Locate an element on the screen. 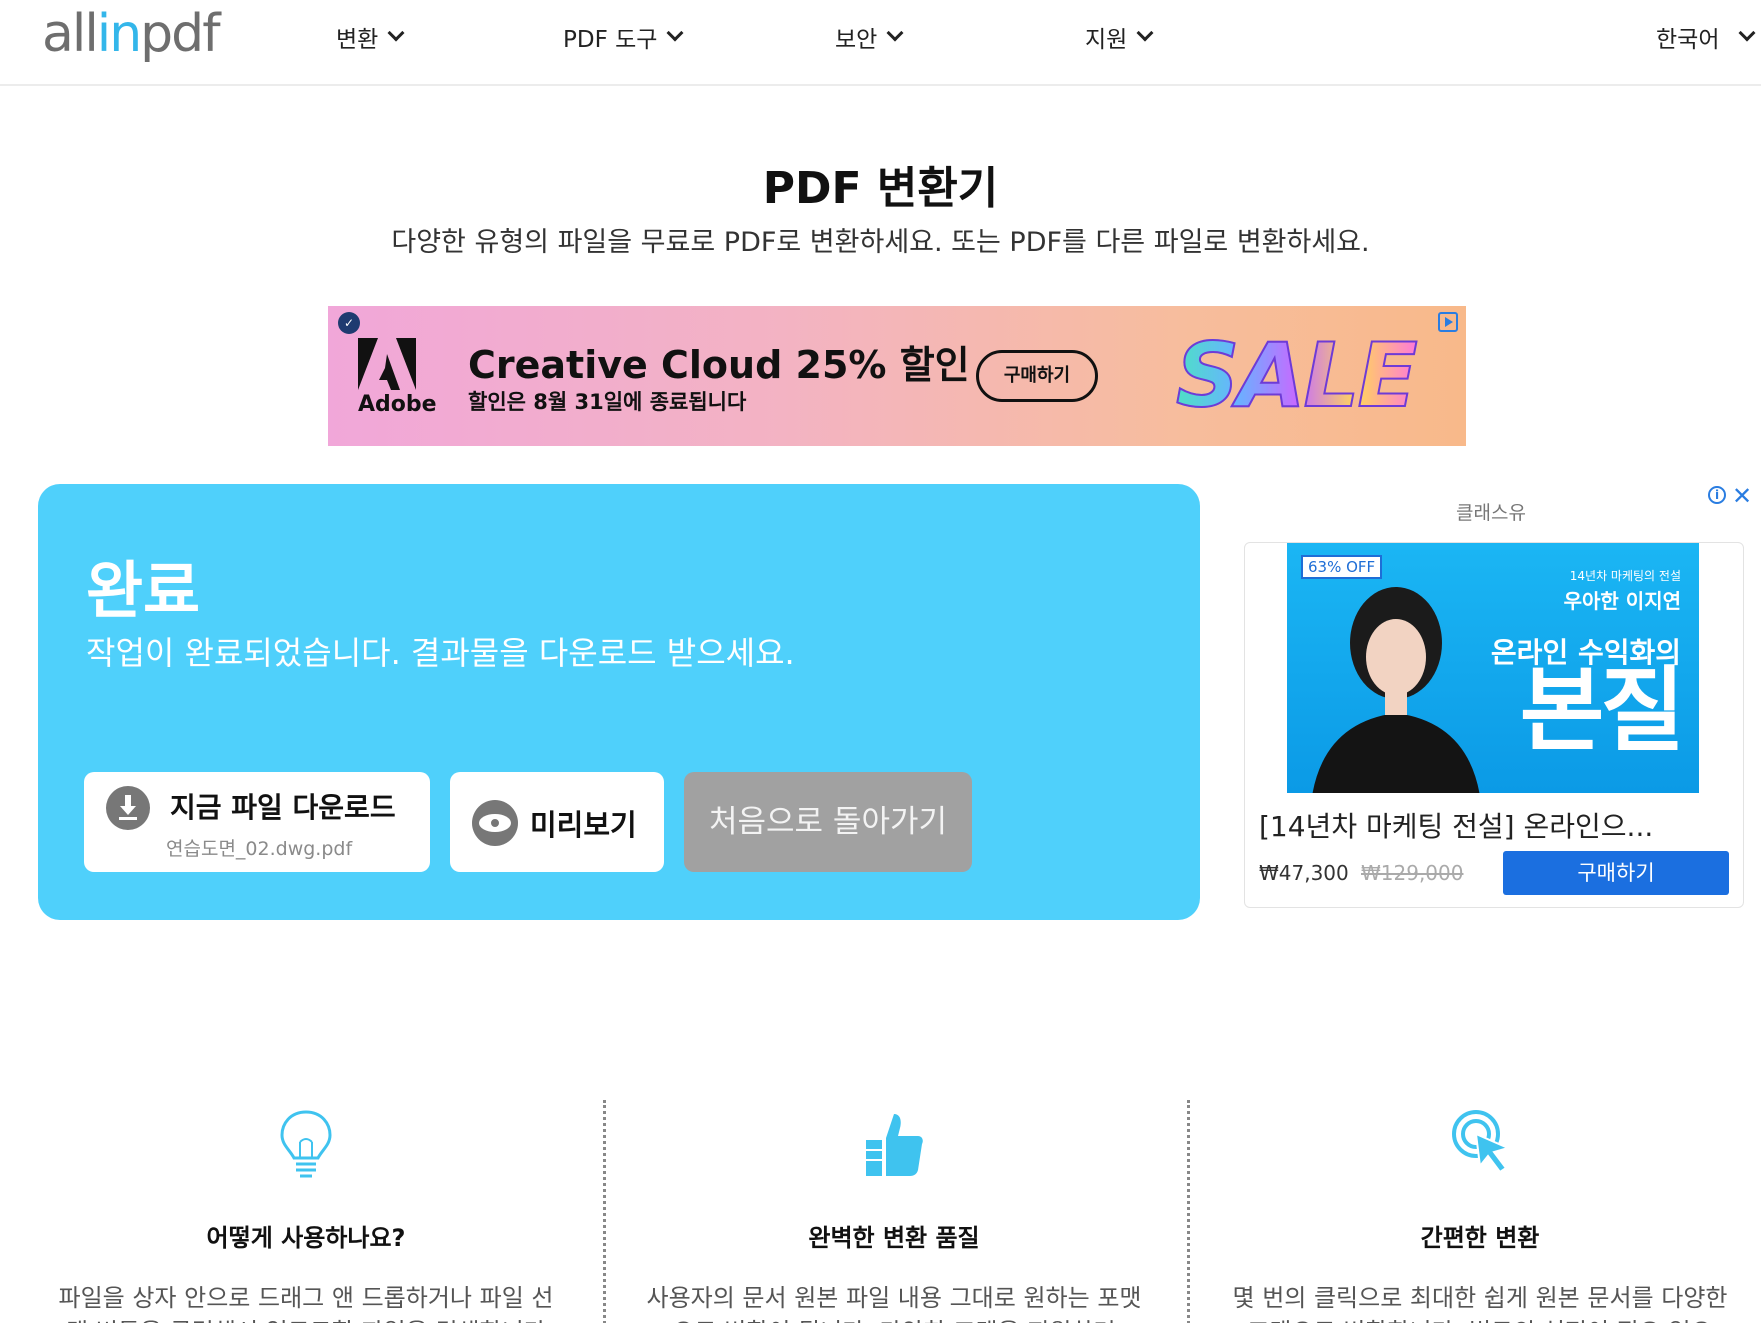 This screenshot has width=1761, height=1323. adobe-logo-icon is located at coordinates (387, 364).